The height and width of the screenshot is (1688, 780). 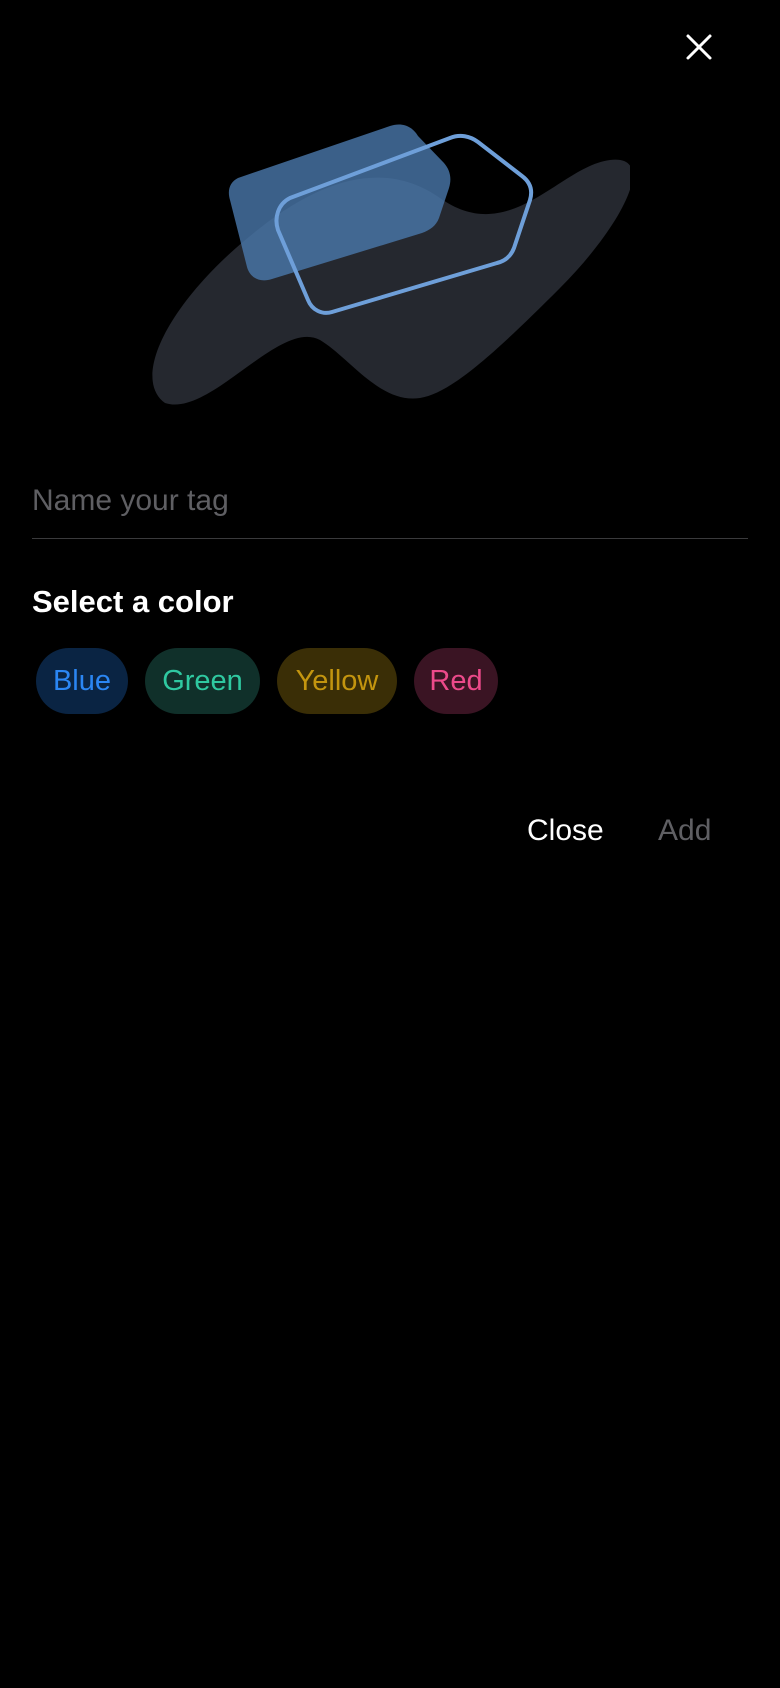 I want to click on color-chip-green: Green, so click(x=202, y=681).